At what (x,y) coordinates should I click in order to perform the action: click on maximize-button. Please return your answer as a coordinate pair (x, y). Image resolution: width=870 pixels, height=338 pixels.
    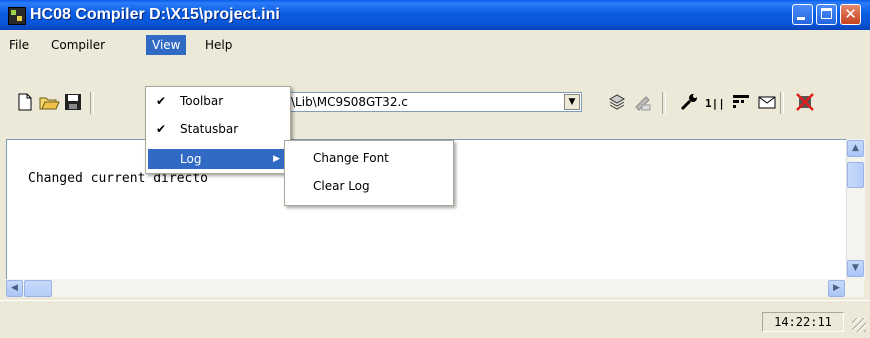
    Looking at the image, I should click on (826, 14).